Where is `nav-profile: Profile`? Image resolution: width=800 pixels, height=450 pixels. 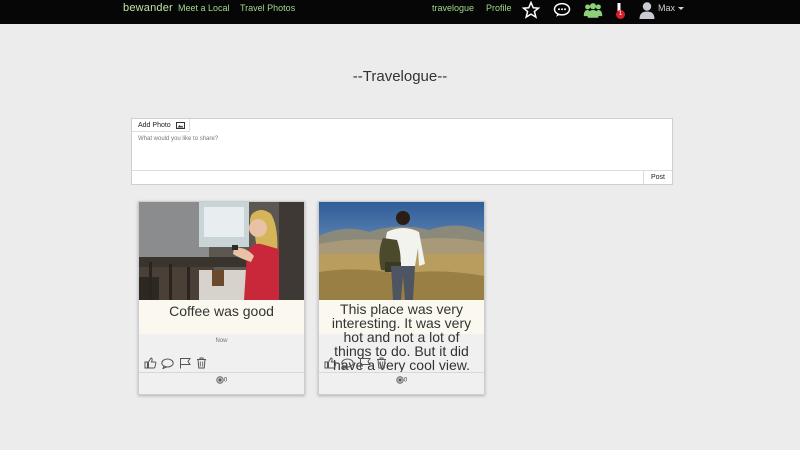
nav-profile: Profile is located at coordinates (499, 8).